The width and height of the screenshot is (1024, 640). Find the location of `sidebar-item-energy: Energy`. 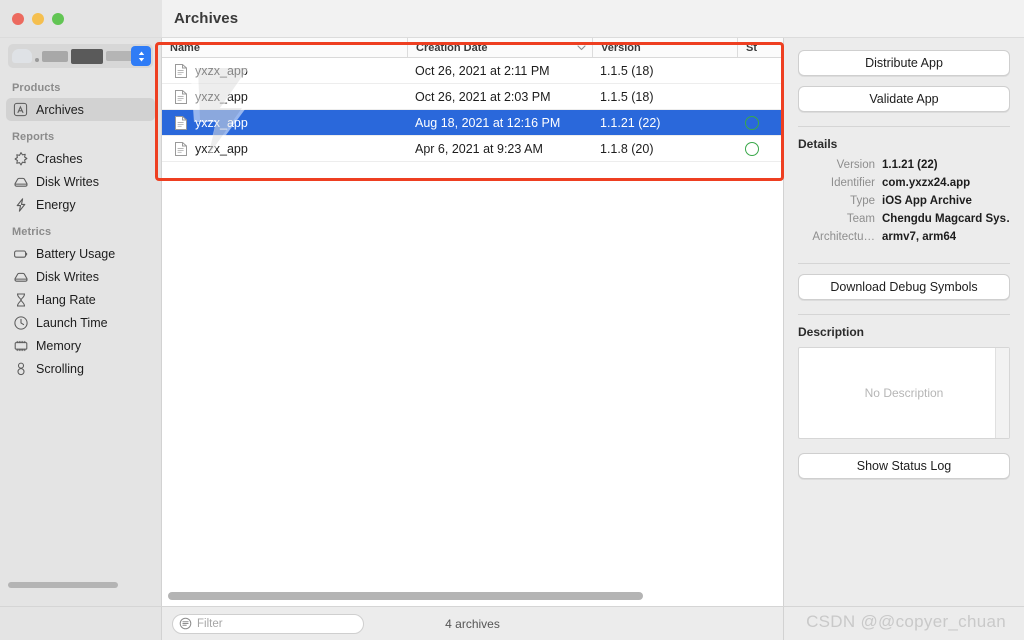

sidebar-item-energy: Energy is located at coordinates (80, 204).